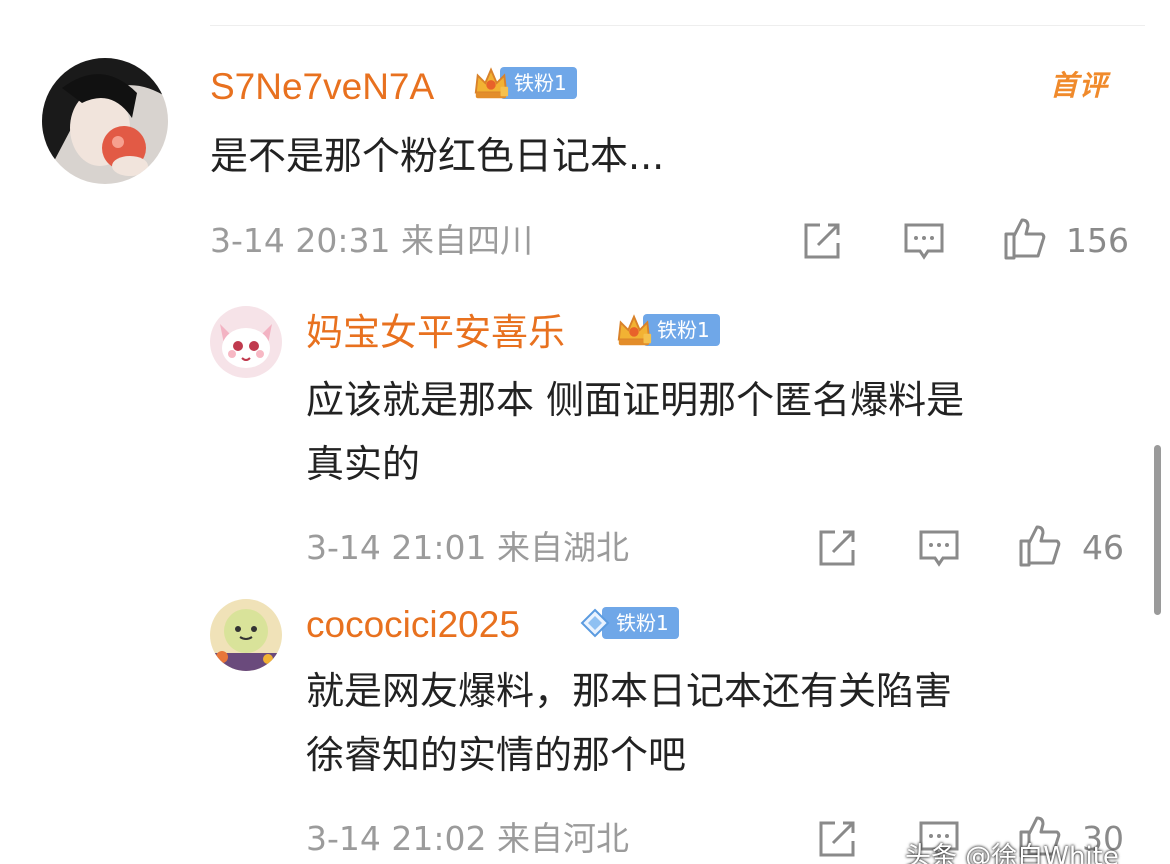  Describe the element at coordinates (467, 547) in the screenshot. I see `comment-time-location: 3-14 21:01 来自湖北` at that location.